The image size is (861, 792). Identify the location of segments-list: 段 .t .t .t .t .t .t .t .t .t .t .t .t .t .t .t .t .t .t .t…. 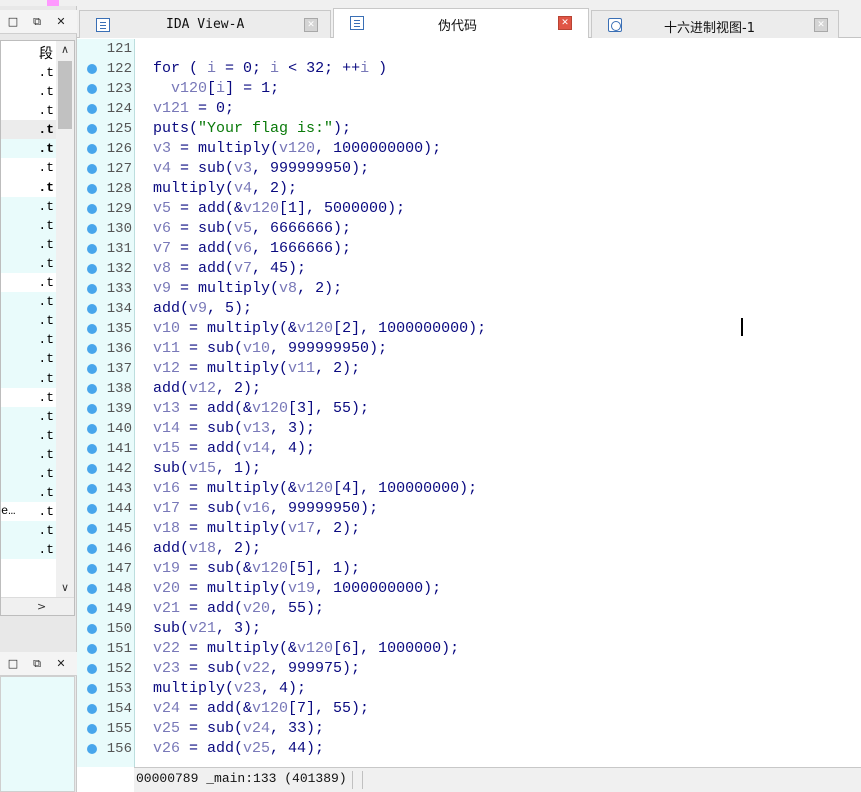
(37, 328).